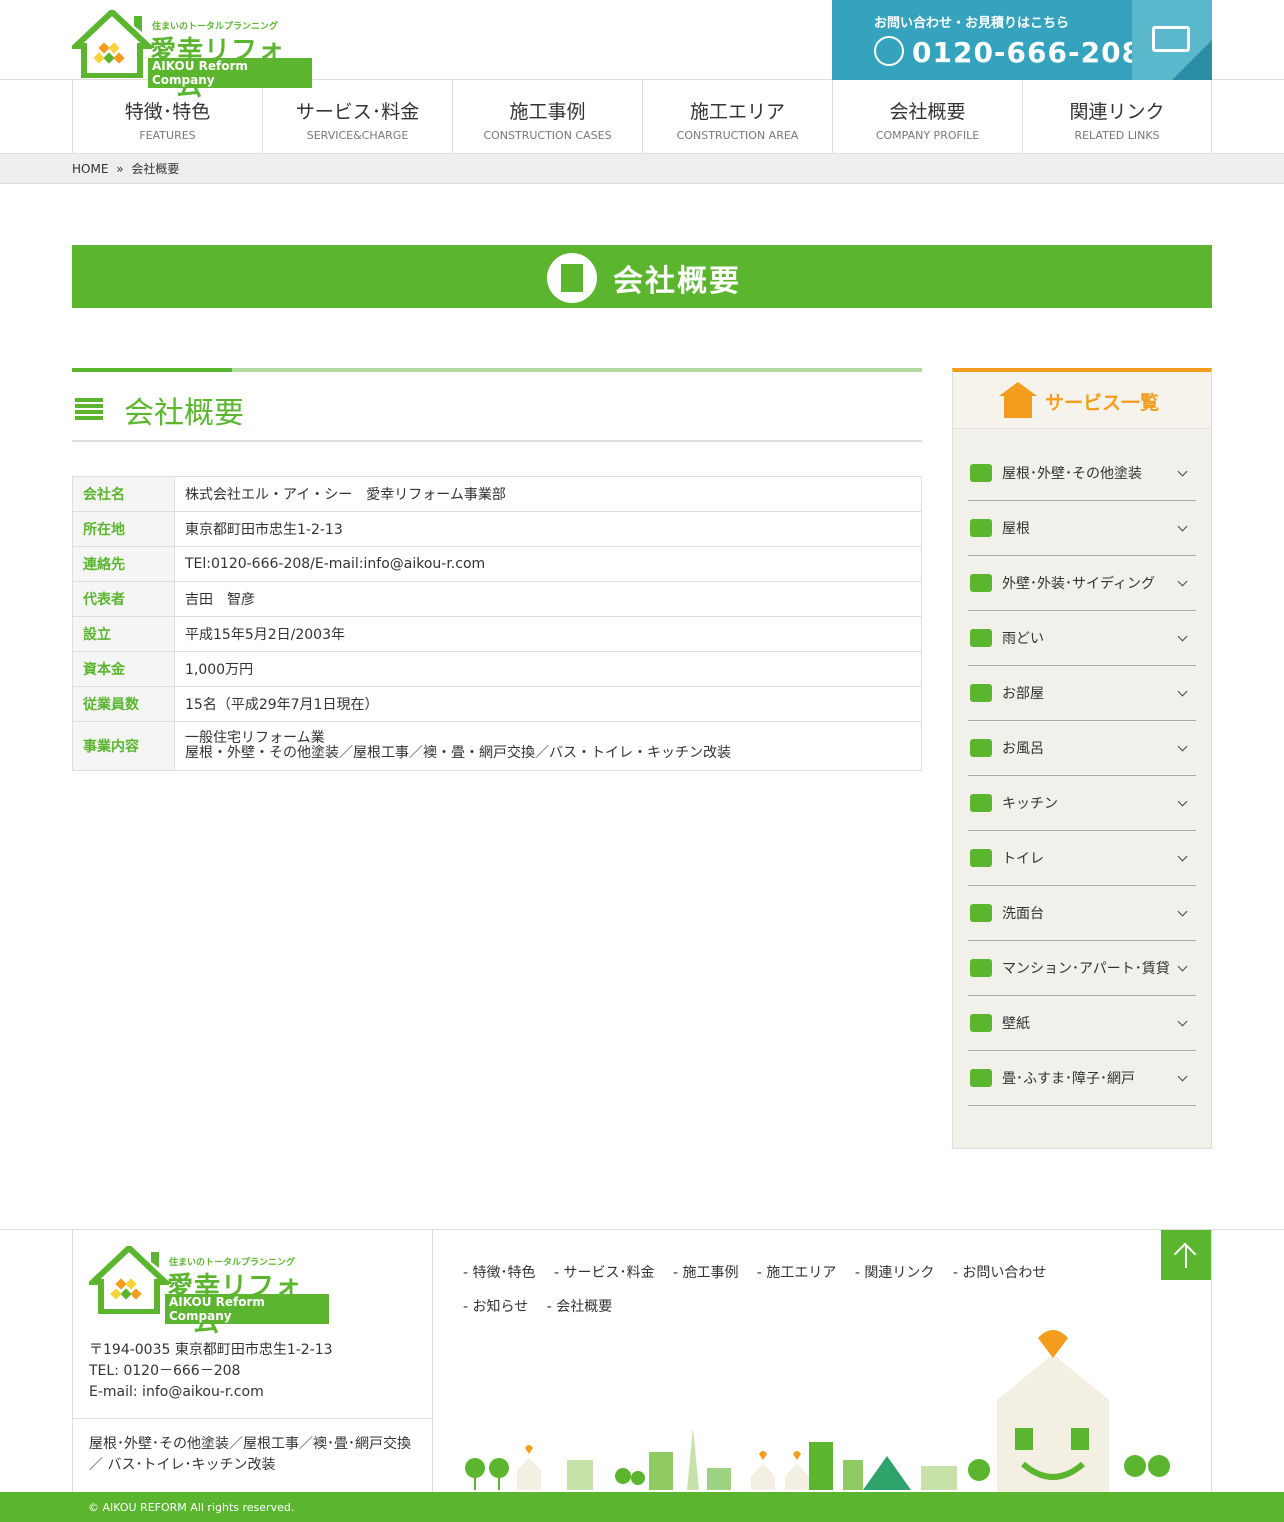 This screenshot has height=1522, width=1284. Describe the element at coordinates (1079, 584) in the screenshot. I see `sidebar-item-label: 外壁･外装･サイディング` at that location.